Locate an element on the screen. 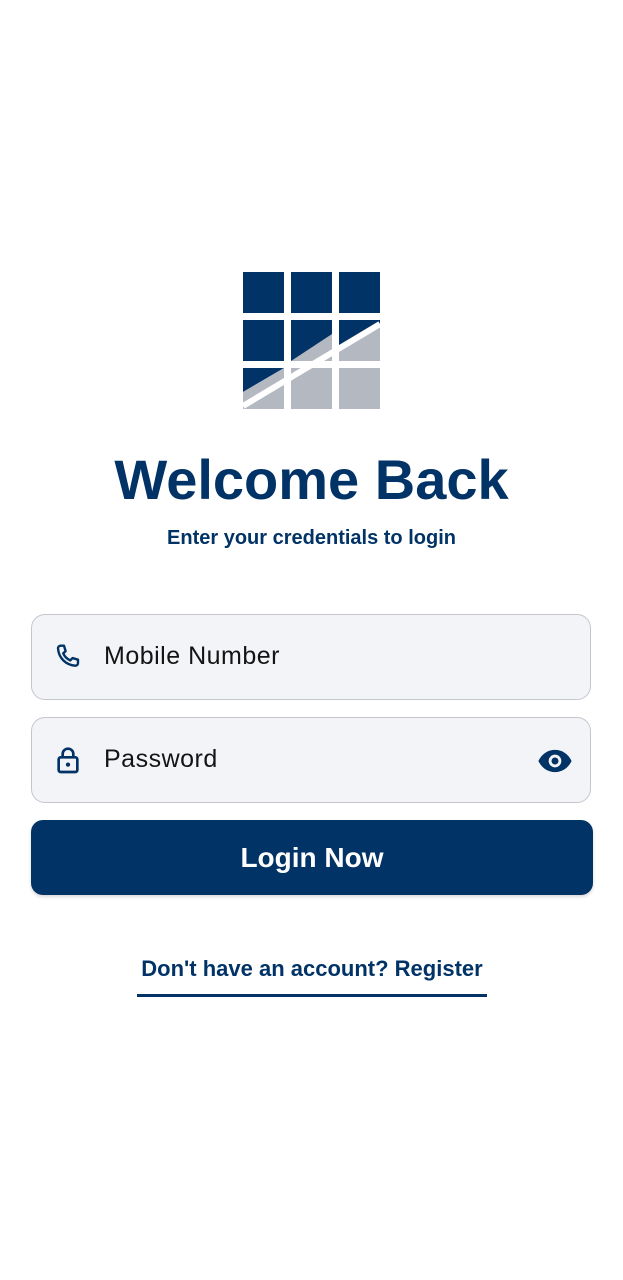  page-subtitle: Enter your credentials to login is located at coordinates (311, 538).